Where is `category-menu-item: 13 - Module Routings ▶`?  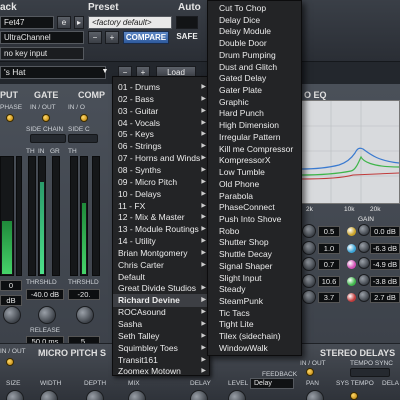 category-menu-item: 13 - Module Routings ▶ is located at coordinates (161, 229).